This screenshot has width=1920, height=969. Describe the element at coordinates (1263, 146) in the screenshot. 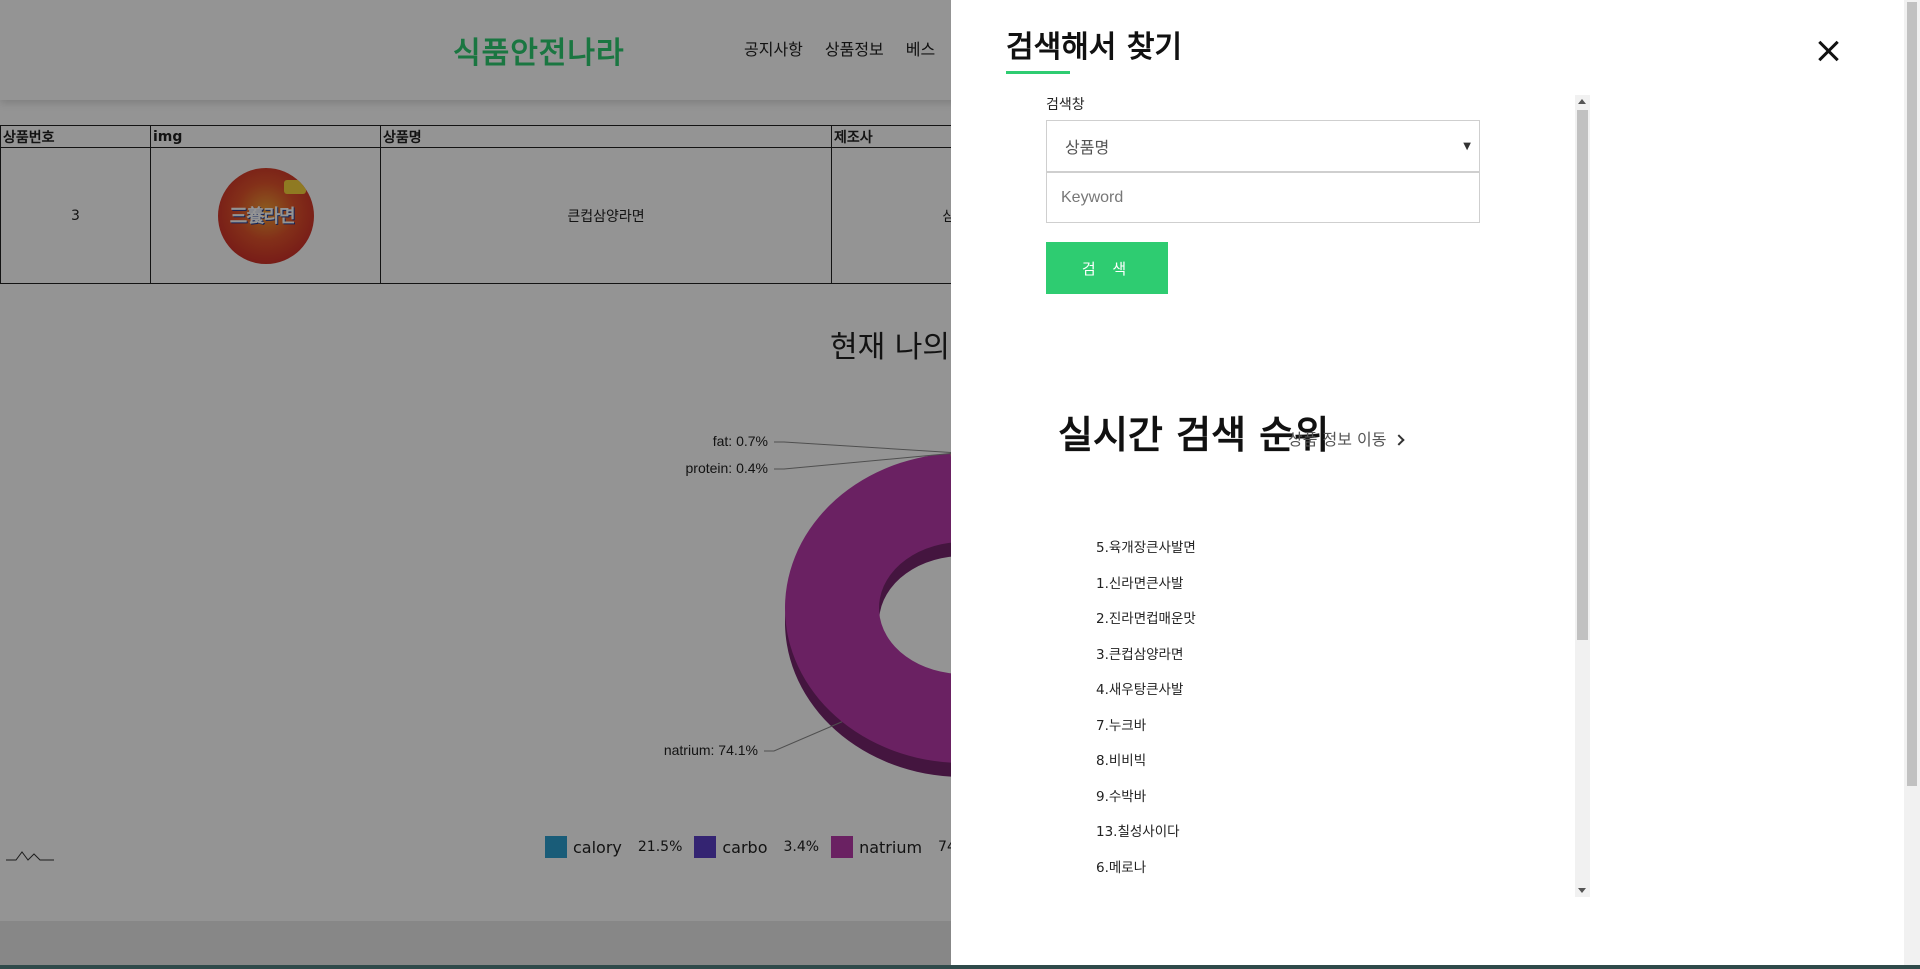

I see `search-type-select: 상품명 ▼` at that location.